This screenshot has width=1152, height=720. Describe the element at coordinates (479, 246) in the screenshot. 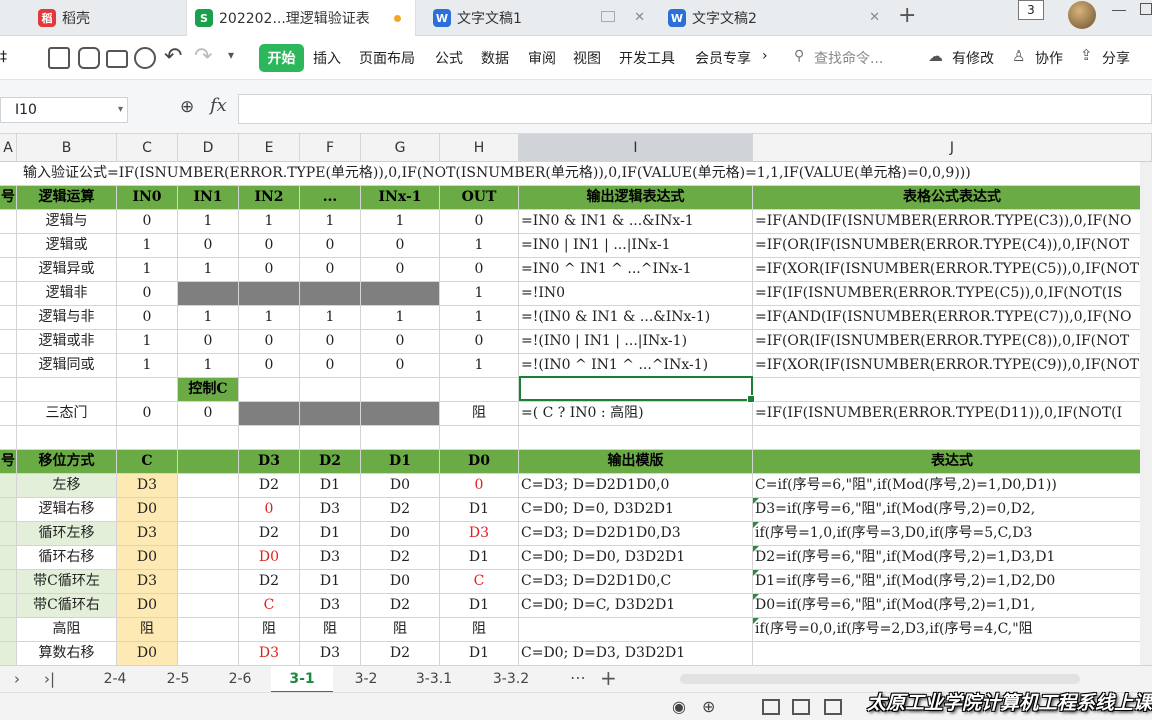

I see `cell-h-r5: 1` at that location.